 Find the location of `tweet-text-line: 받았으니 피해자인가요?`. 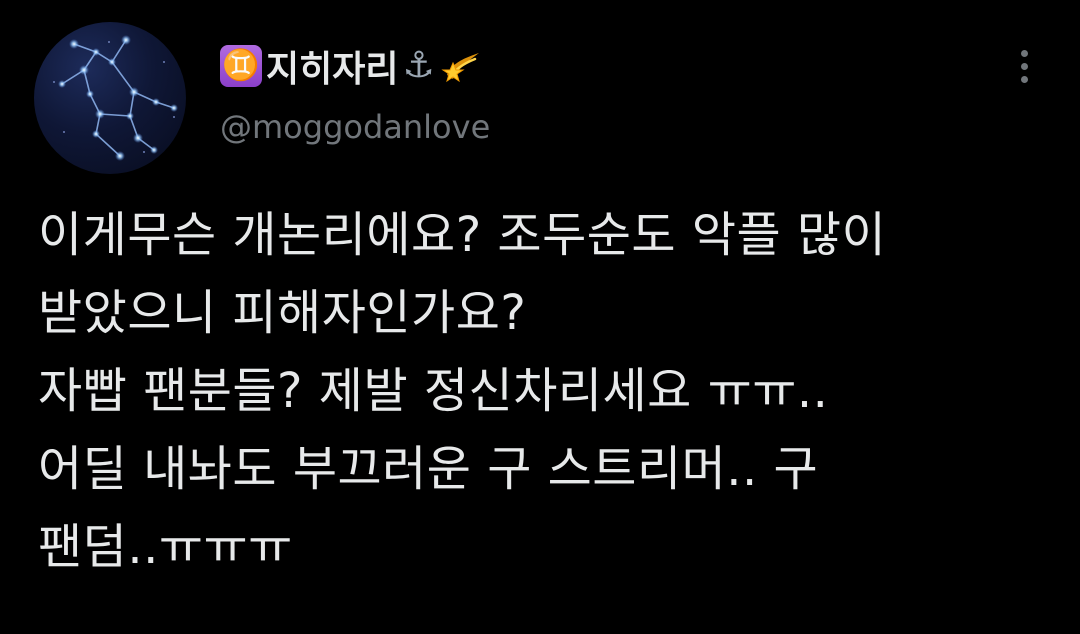

tweet-text-line: 받았으니 피해자인가요? is located at coordinates (282, 313).